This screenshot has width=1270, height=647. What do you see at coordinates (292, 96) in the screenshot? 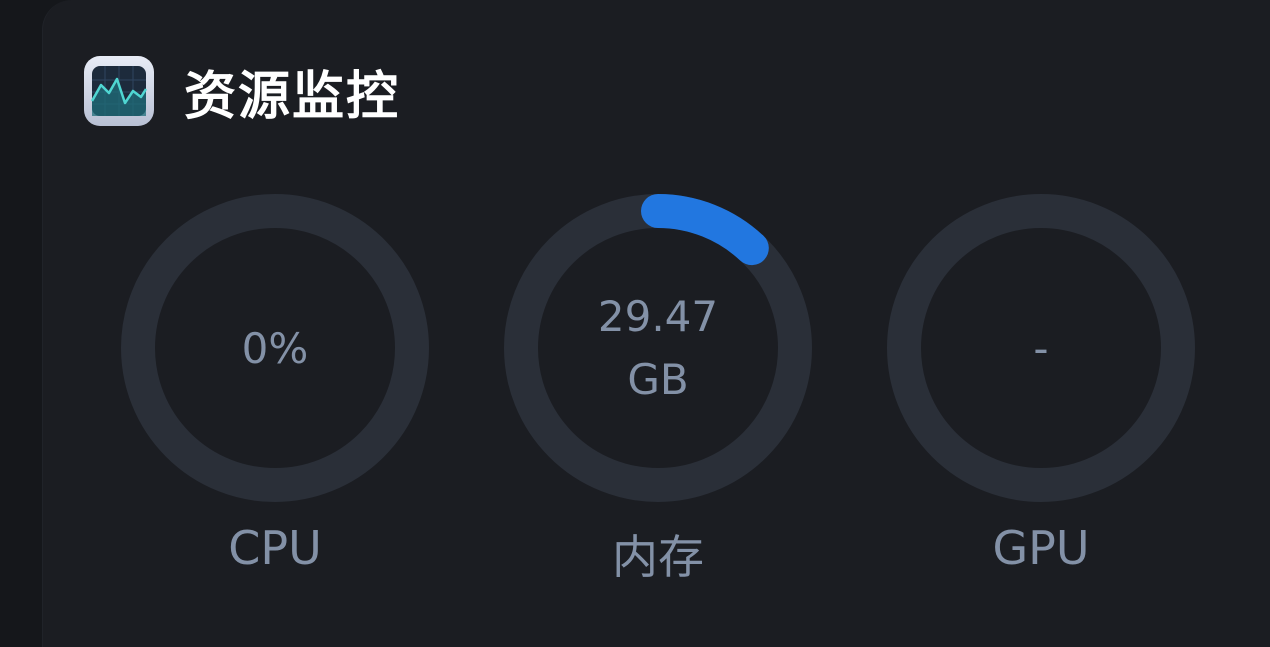
I see `page-title: 资源监控` at bounding box center [292, 96].